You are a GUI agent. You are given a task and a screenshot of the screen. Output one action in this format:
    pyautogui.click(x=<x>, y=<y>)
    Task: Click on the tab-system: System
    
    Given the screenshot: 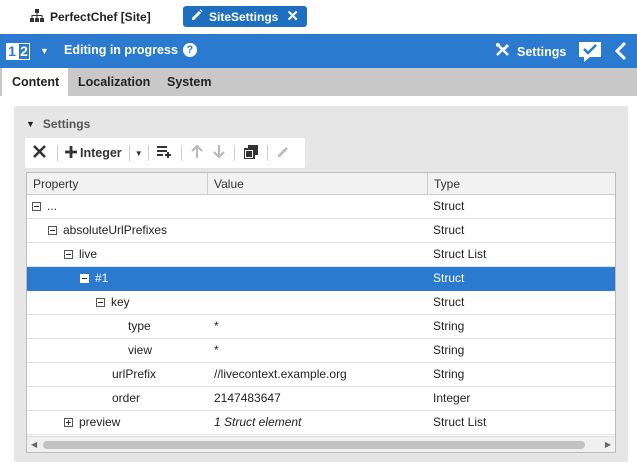 What is the action you would take?
    pyautogui.click(x=189, y=82)
    